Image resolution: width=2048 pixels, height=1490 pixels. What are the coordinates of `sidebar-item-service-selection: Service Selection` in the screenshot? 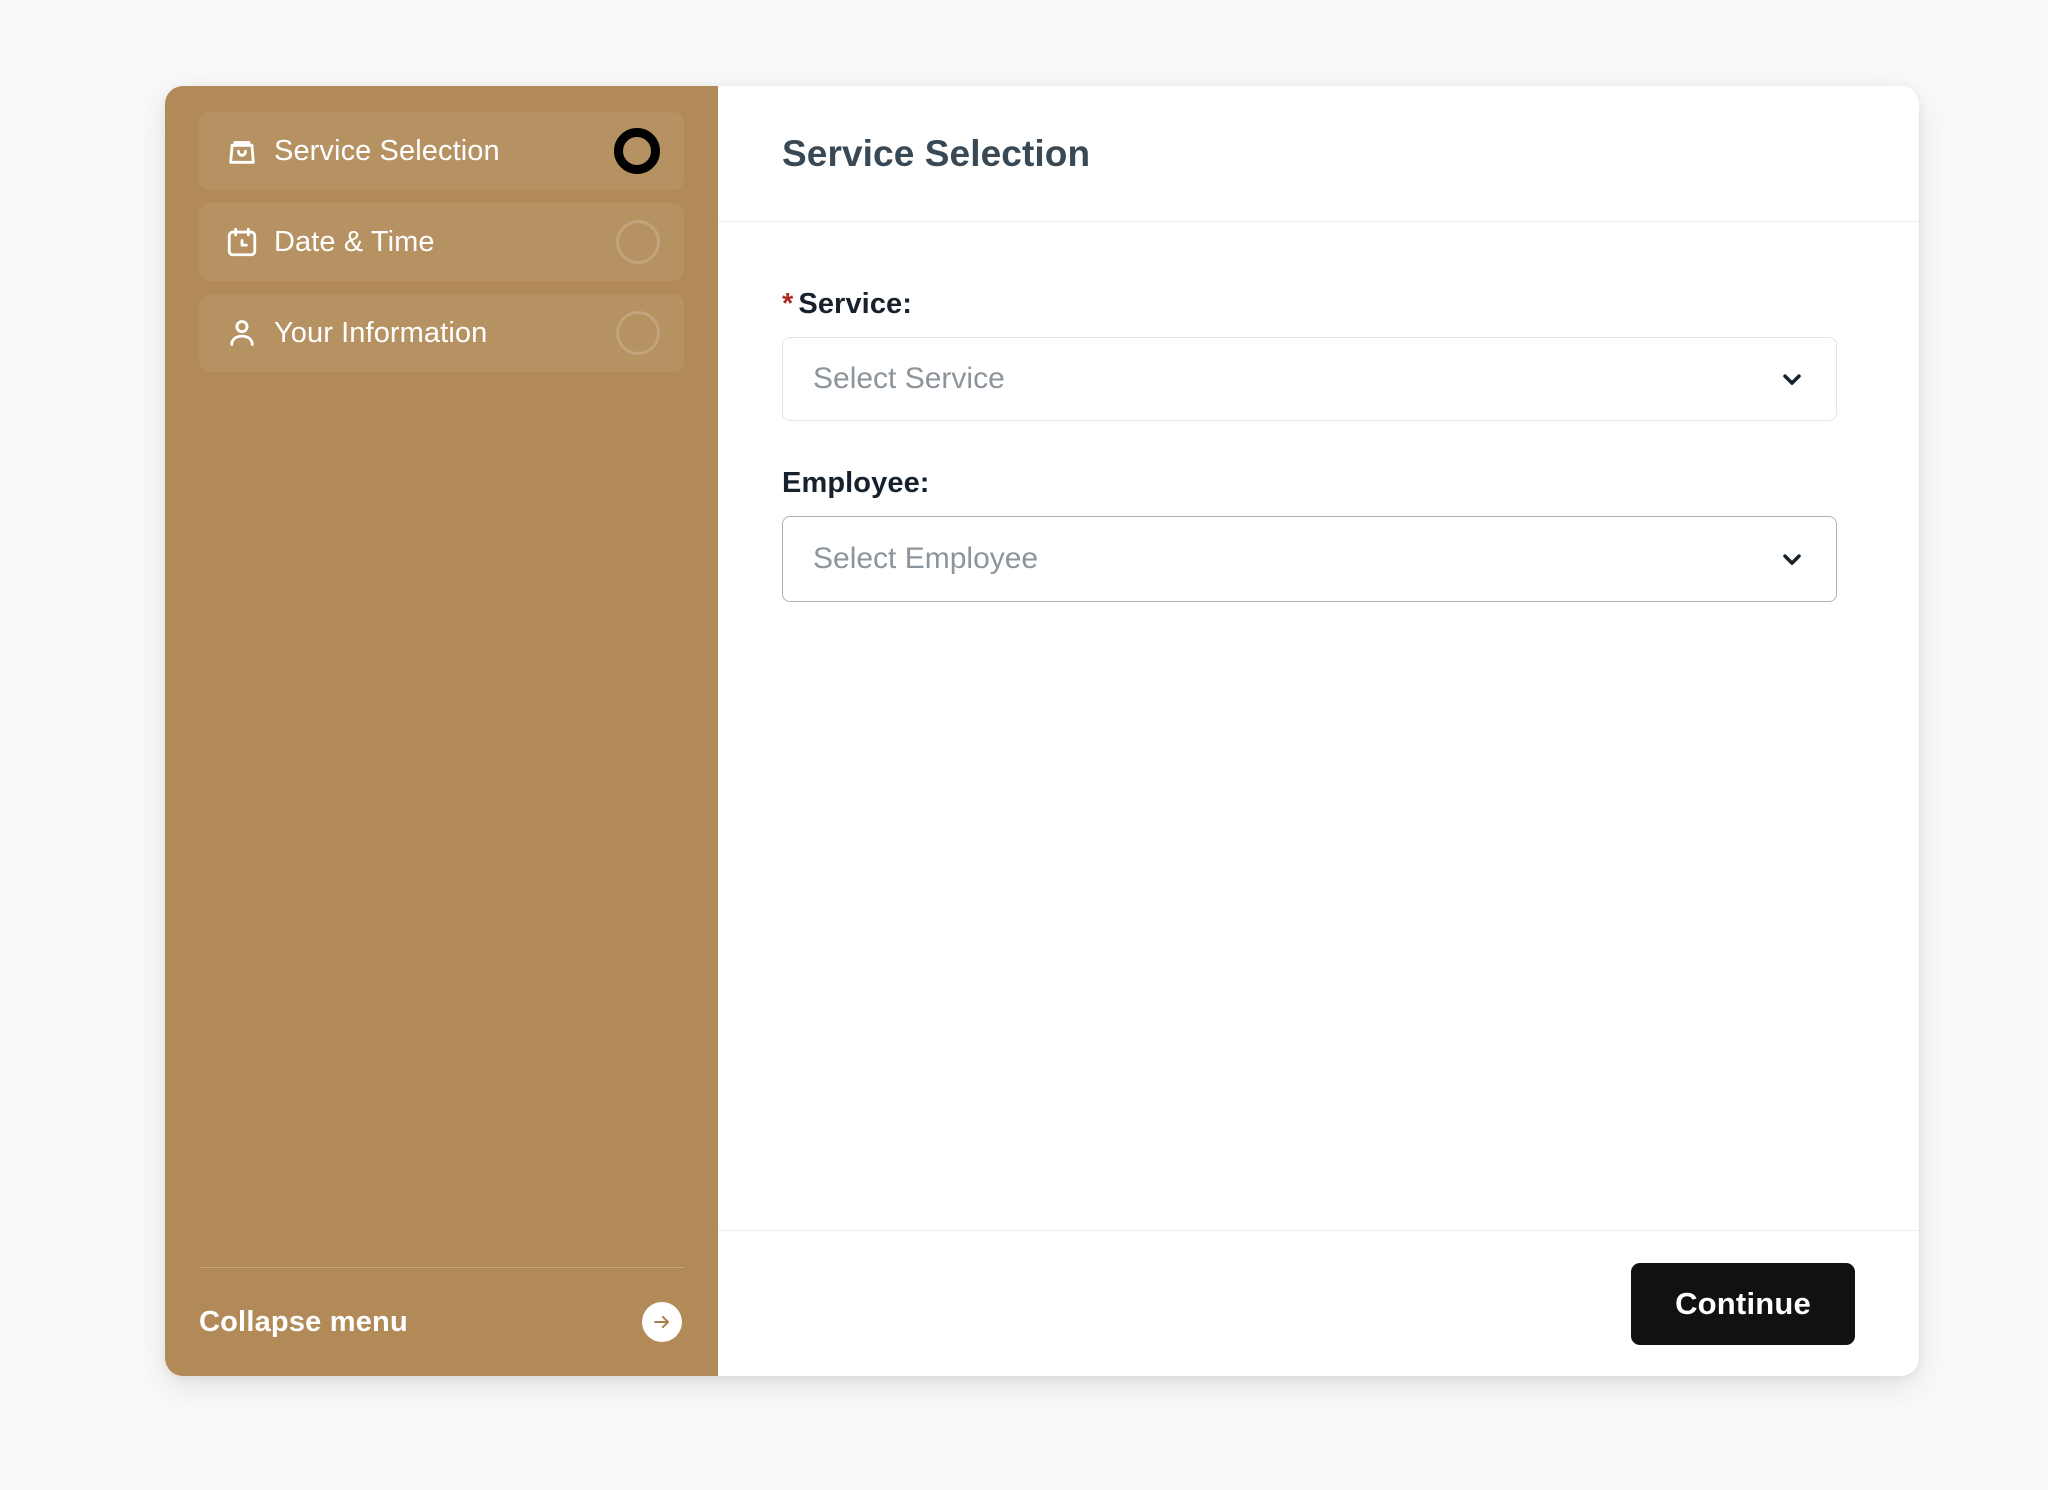 It's located at (441, 151).